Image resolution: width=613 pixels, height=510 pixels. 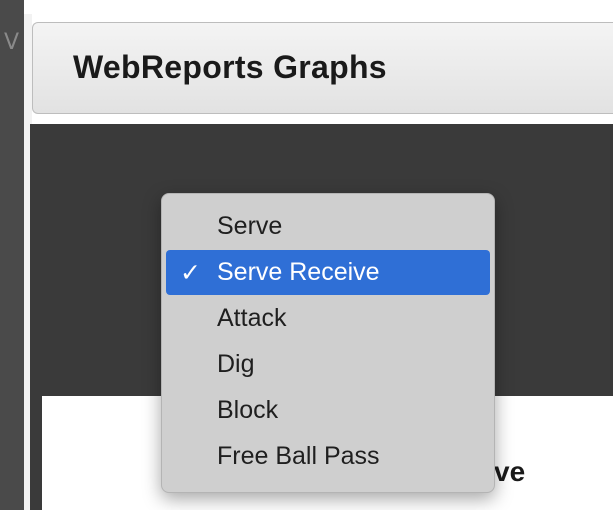 What do you see at coordinates (328, 318) in the screenshot?
I see `menu-item-attack: Attack` at bounding box center [328, 318].